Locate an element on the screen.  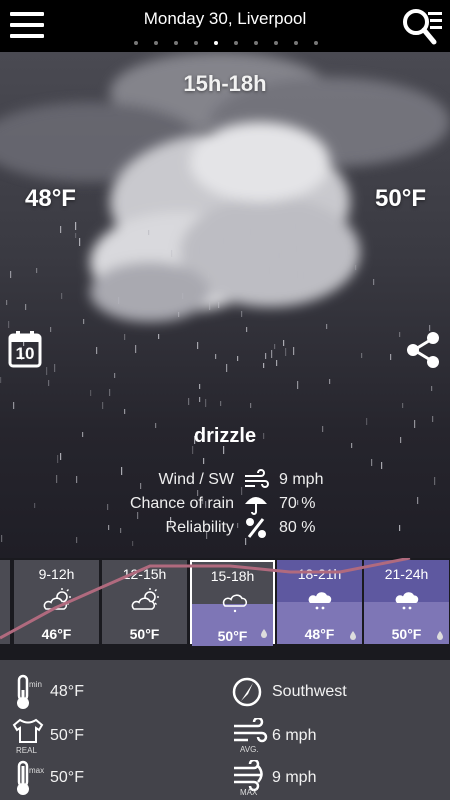
menu-button is located at coordinates (27, 25).